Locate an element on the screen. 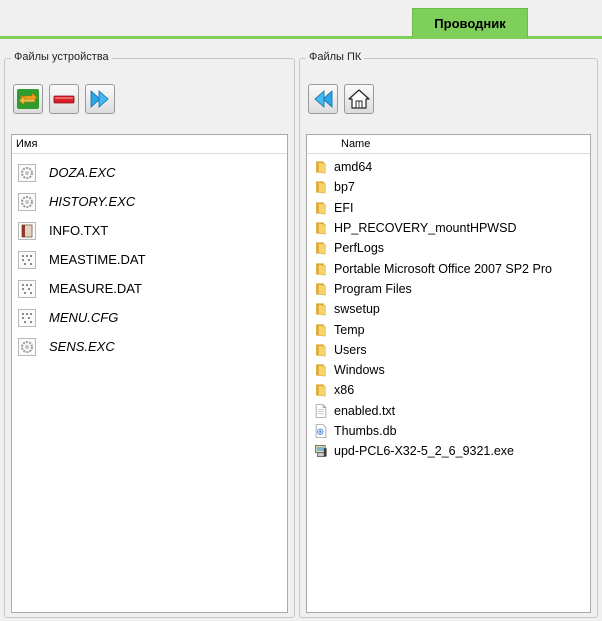  pc-file-name: upd-PCL6-X32-5_2_6_9321.exe is located at coordinates (424, 451).